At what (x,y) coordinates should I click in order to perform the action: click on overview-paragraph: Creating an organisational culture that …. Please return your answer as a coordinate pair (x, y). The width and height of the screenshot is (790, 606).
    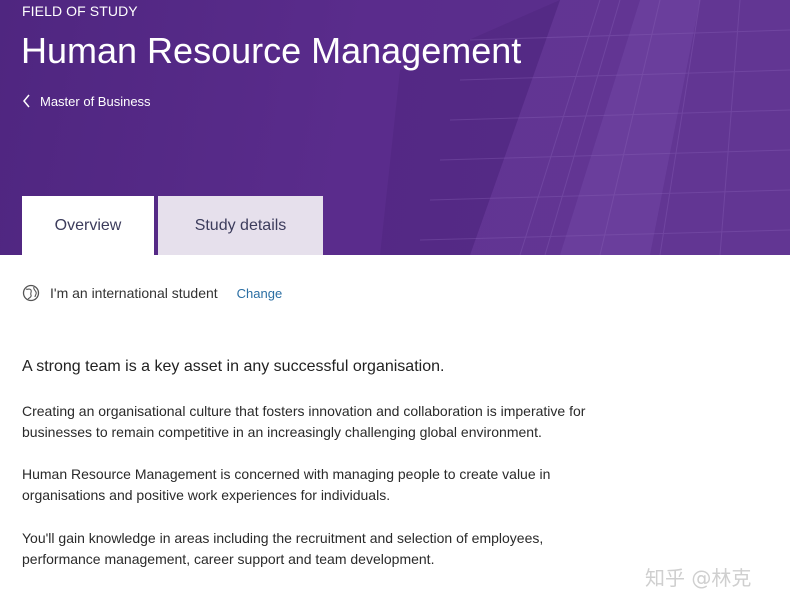
    Looking at the image, I should click on (304, 421).